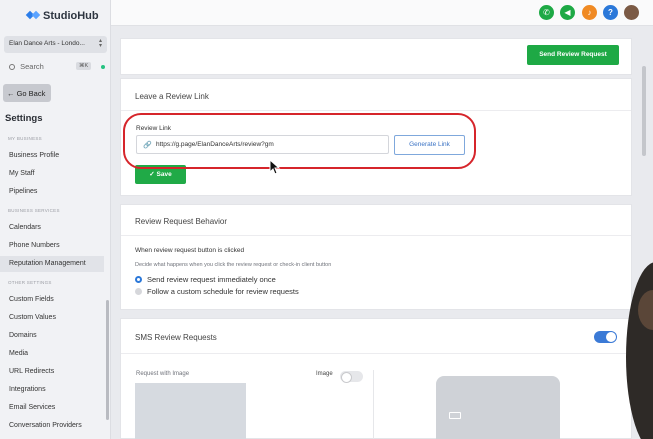  Describe the element at coordinates (52, 192) in the screenshot. I see `sidebar-item-pipelines: Pipelines` at that location.